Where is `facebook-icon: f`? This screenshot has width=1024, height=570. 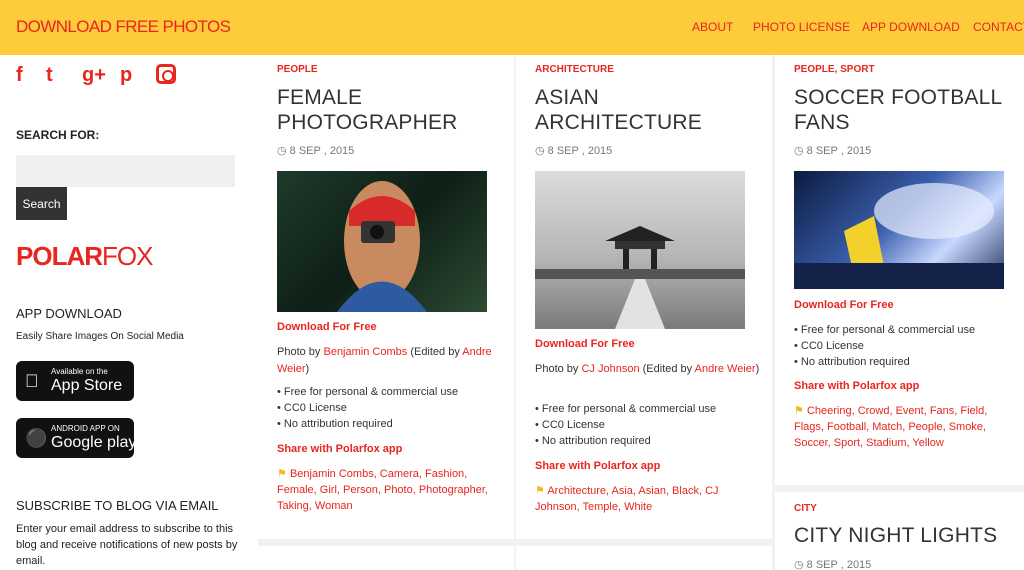
facebook-icon: f is located at coordinates (19, 75).